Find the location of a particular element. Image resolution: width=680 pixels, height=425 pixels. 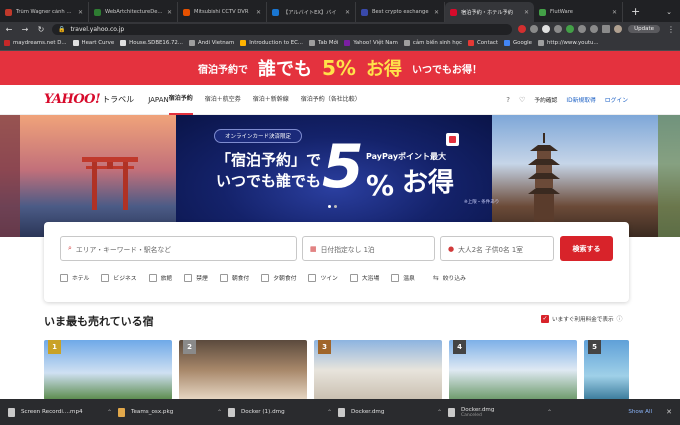

price-toggle: ✓ いますぐ利用料金で表示 ⓘ is located at coordinates (582, 318).